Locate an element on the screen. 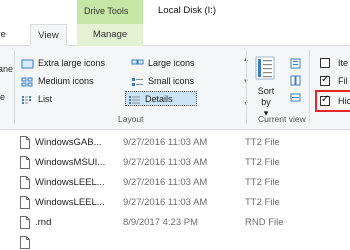 The height and width of the screenshot is (250, 350). layout-item-label: Details is located at coordinates (159, 99).